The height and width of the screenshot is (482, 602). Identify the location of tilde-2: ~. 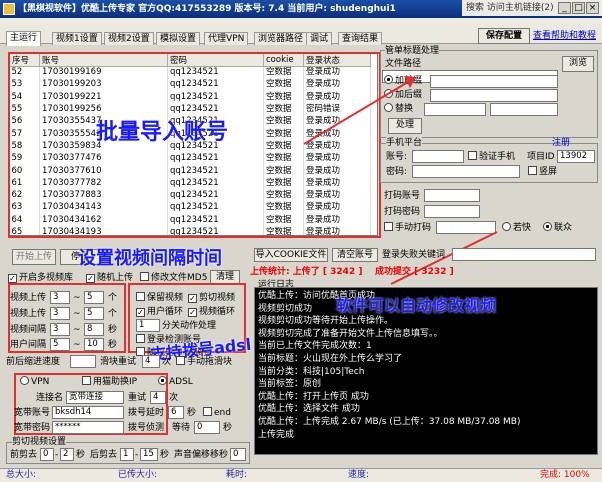
(77, 314).